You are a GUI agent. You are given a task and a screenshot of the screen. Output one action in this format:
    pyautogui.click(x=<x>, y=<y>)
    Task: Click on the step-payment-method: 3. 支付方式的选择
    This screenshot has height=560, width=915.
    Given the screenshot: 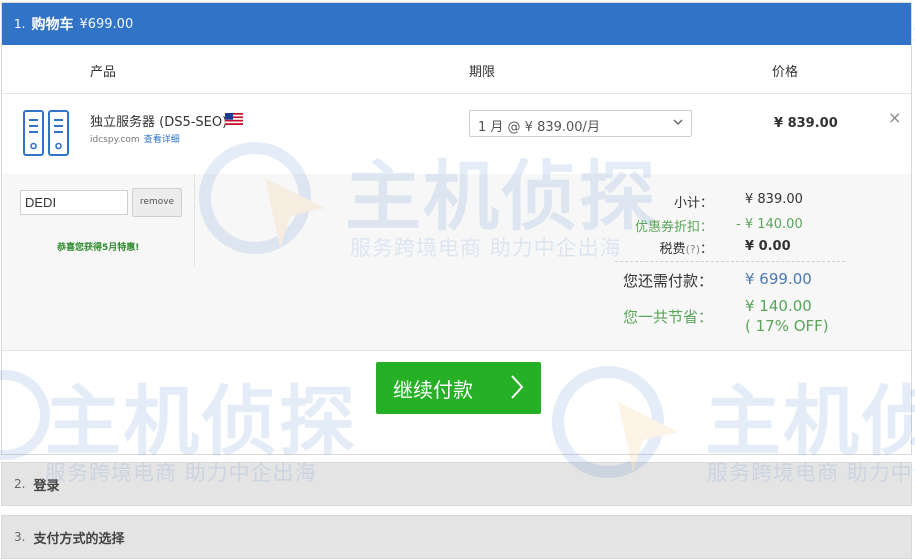 What is the action you would take?
    pyautogui.click(x=456, y=537)
    